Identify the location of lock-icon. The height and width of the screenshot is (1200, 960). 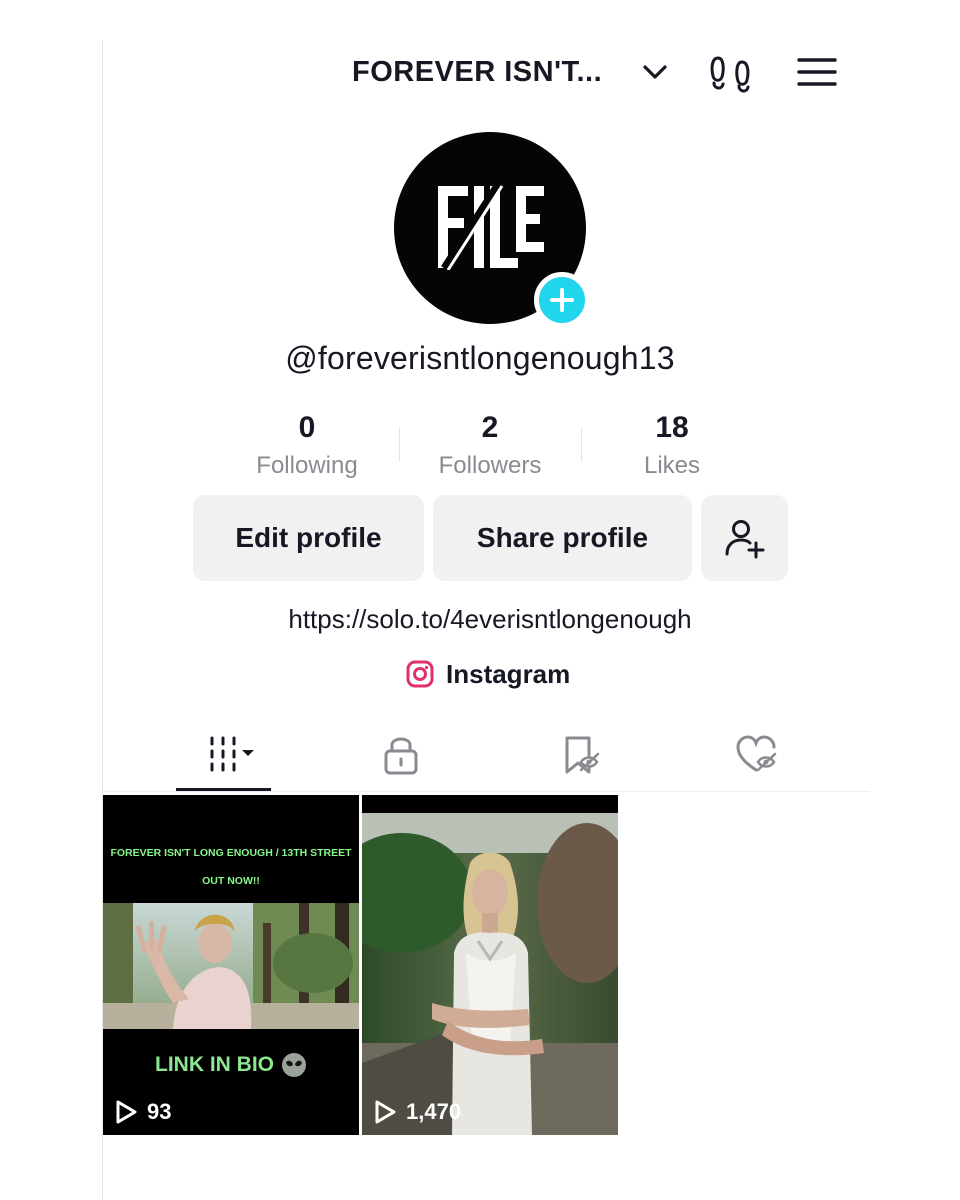
(401, 756).